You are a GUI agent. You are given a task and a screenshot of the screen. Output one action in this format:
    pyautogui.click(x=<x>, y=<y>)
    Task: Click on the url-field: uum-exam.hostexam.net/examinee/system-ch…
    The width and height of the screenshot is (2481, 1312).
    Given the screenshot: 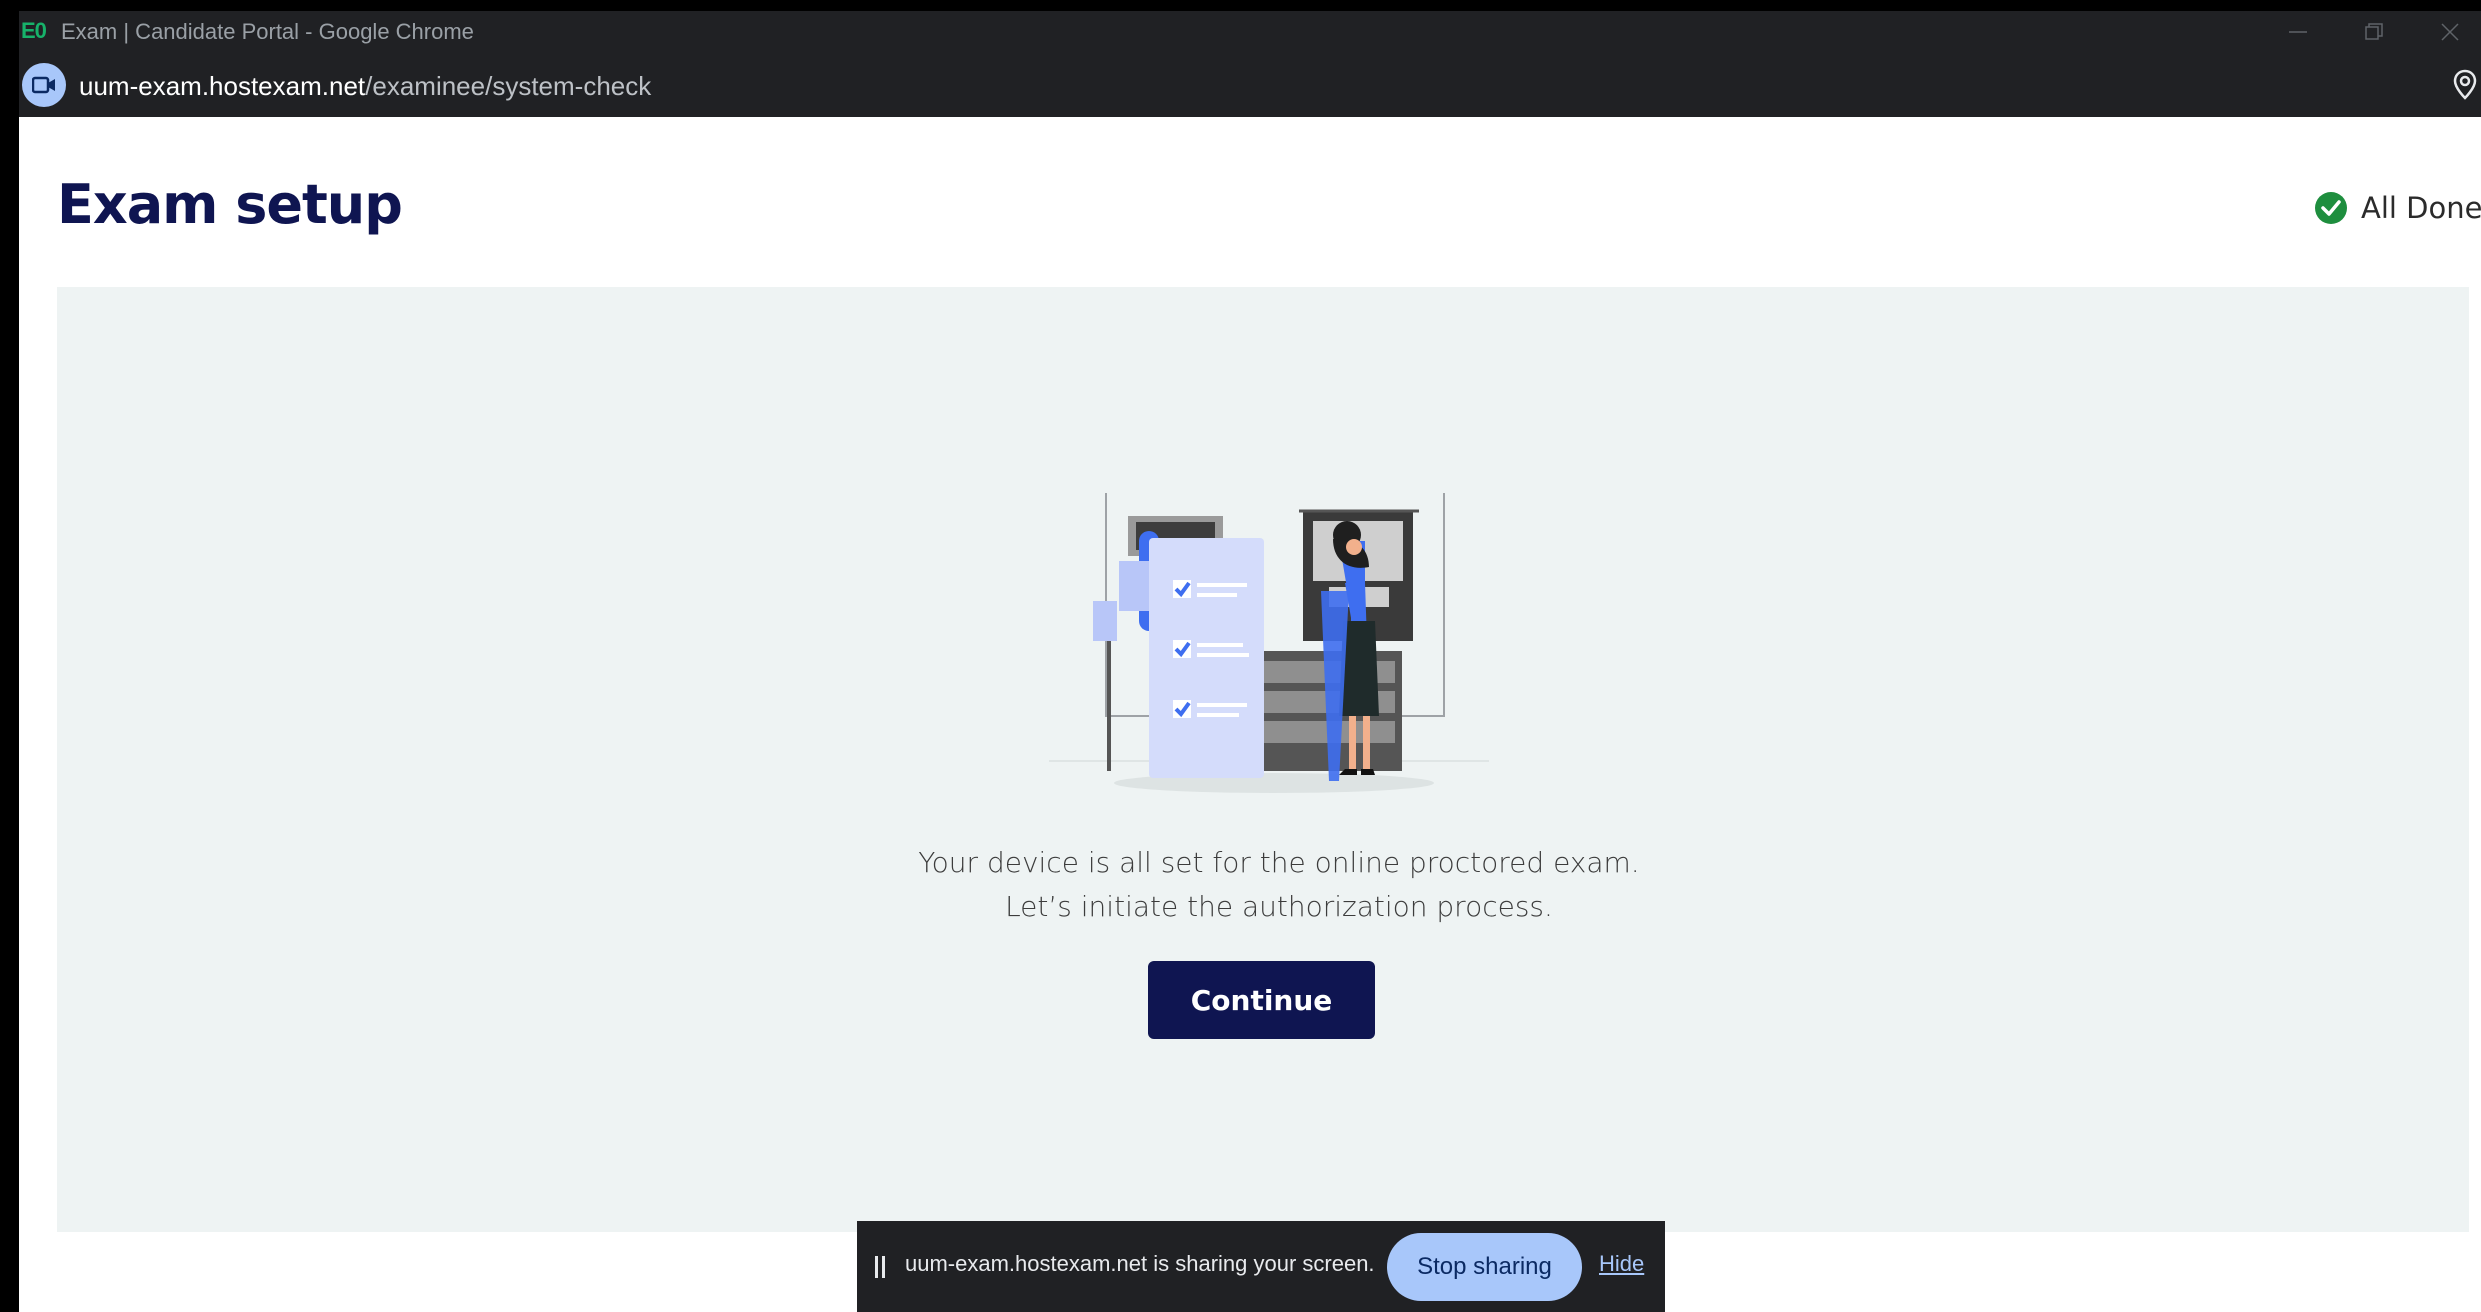 What is the action you would take?
    pyautogui.click(x=365, y=86)
    